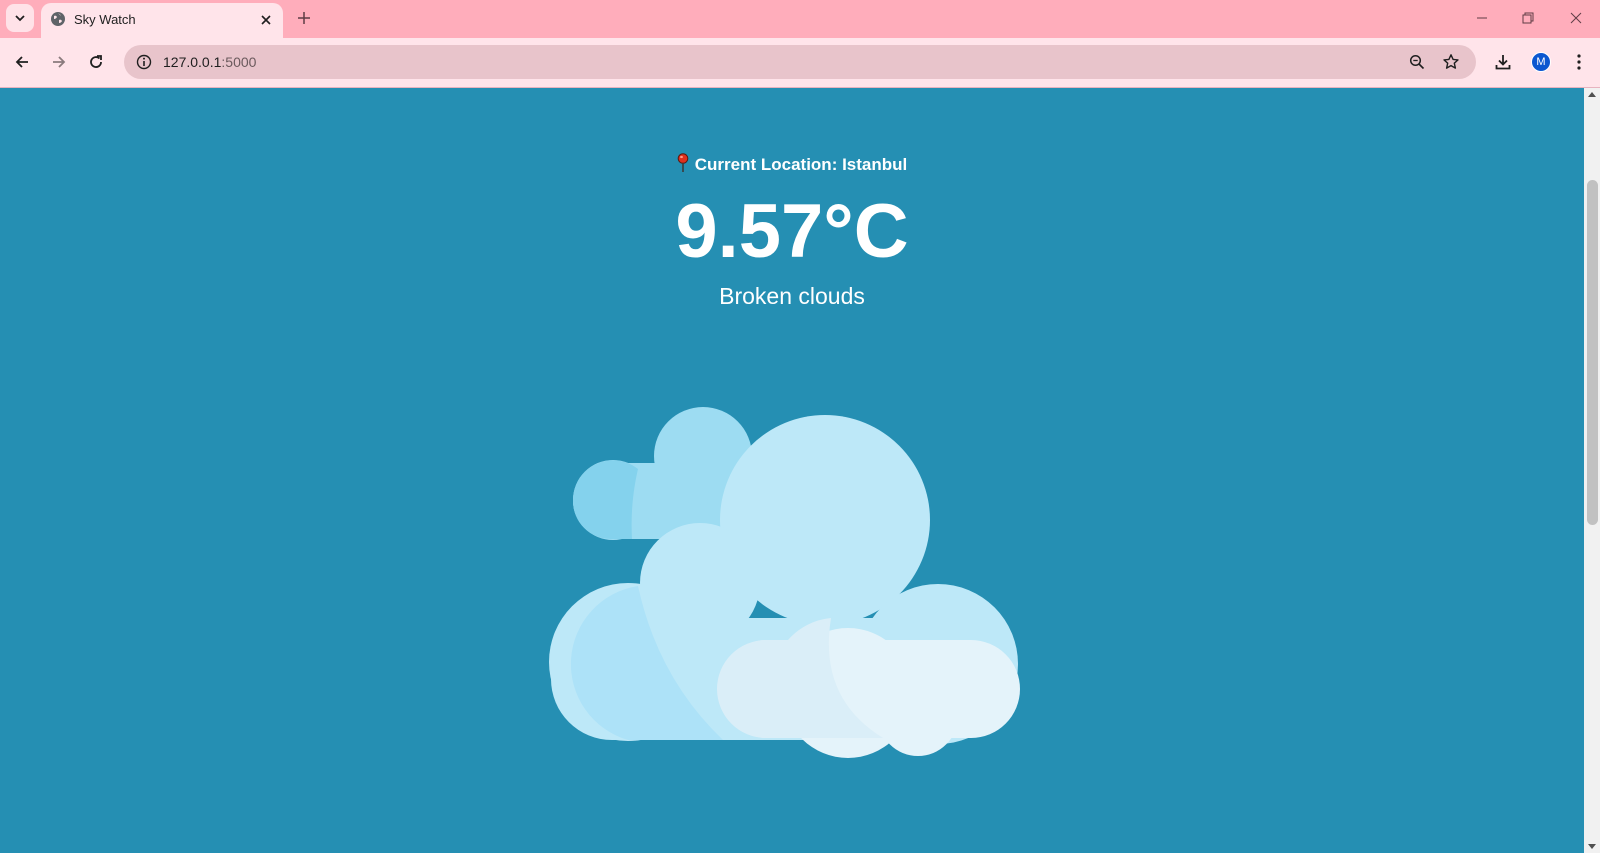  I want to click on scroll-thumb, so click(1592, 352).